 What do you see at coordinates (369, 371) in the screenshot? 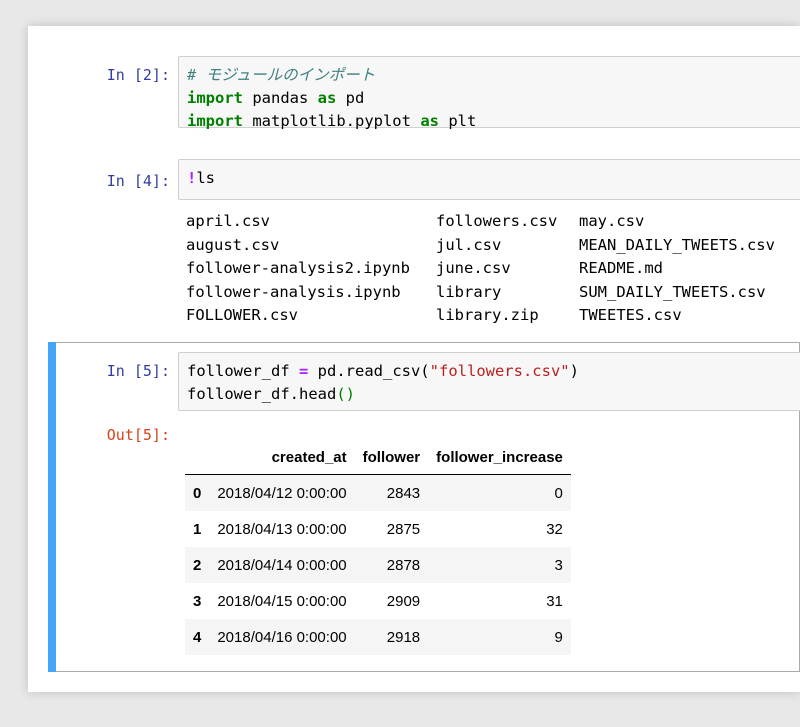
I see `function-call: pd.read_csv(` at bounding box center [369, 371].